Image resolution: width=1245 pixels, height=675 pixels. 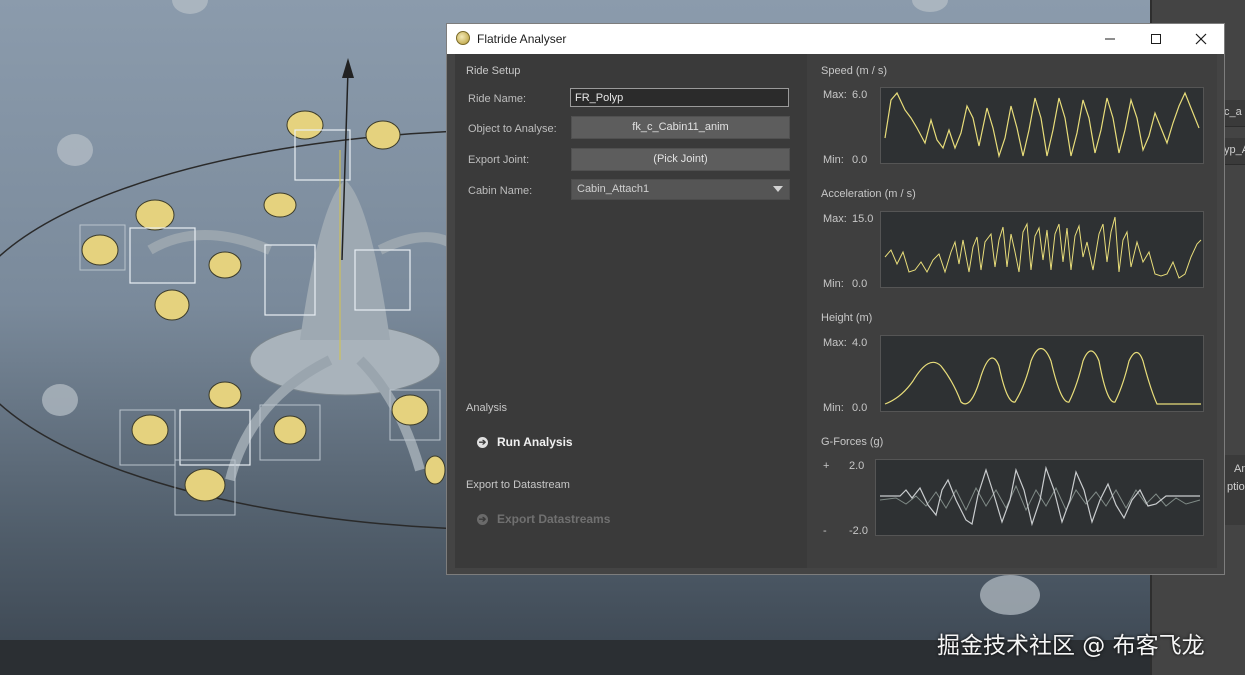 I want to click on export-datastreams-label: Export Datastreams, so click(x=554, y=519).